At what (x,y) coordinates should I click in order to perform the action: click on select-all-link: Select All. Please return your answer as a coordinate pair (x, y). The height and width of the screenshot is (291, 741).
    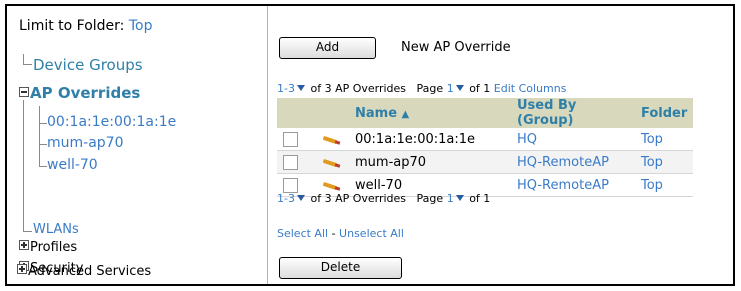
    Looking at the image, I should click on (302, 233).